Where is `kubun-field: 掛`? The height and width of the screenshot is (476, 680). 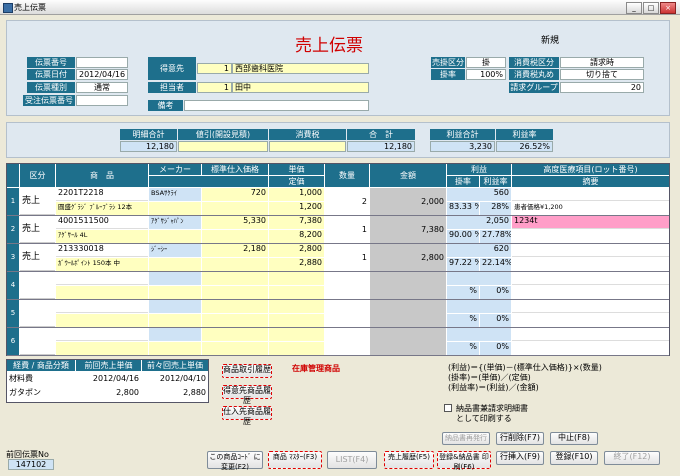
kubun-field: 掛 is located at coordinates (486, 62).